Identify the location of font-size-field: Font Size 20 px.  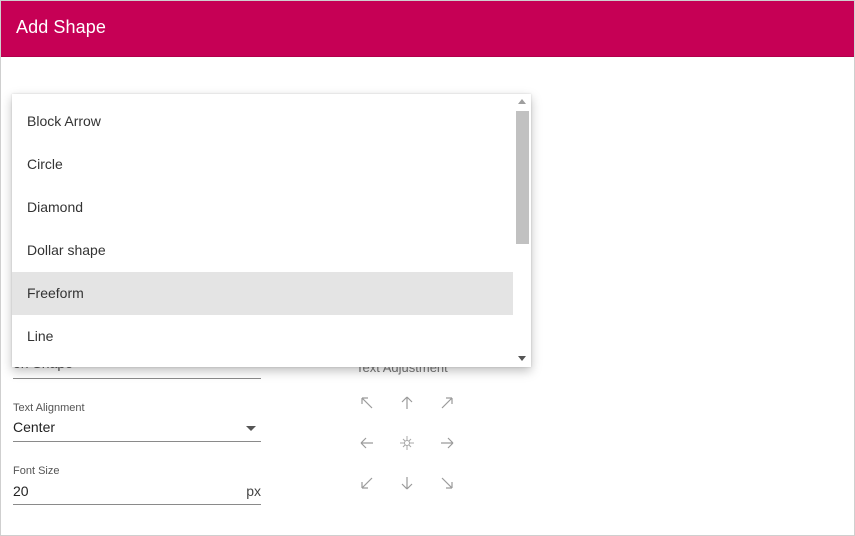
(137, 485).